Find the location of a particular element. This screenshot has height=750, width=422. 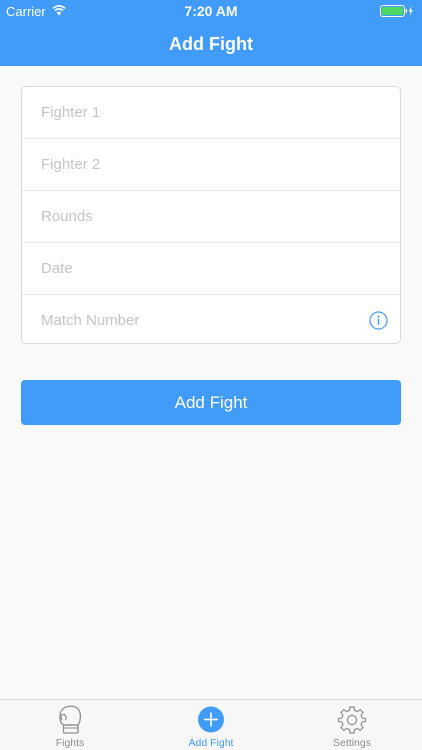

tab-fights-label: Fights is located at coordinates (70, 743).